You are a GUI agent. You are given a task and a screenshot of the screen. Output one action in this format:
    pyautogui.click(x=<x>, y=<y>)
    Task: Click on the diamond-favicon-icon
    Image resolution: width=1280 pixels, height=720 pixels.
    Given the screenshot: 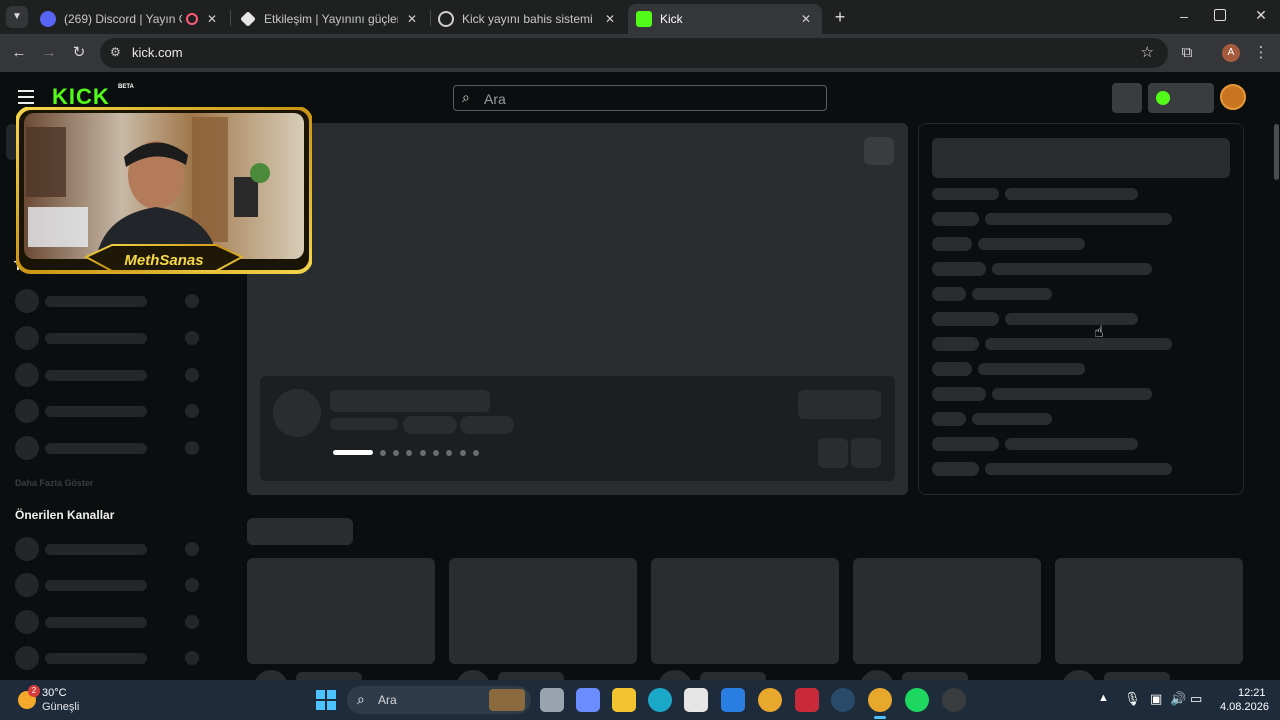 What is the action you would take?
    pyautogui.click(x=248, y=19)
    